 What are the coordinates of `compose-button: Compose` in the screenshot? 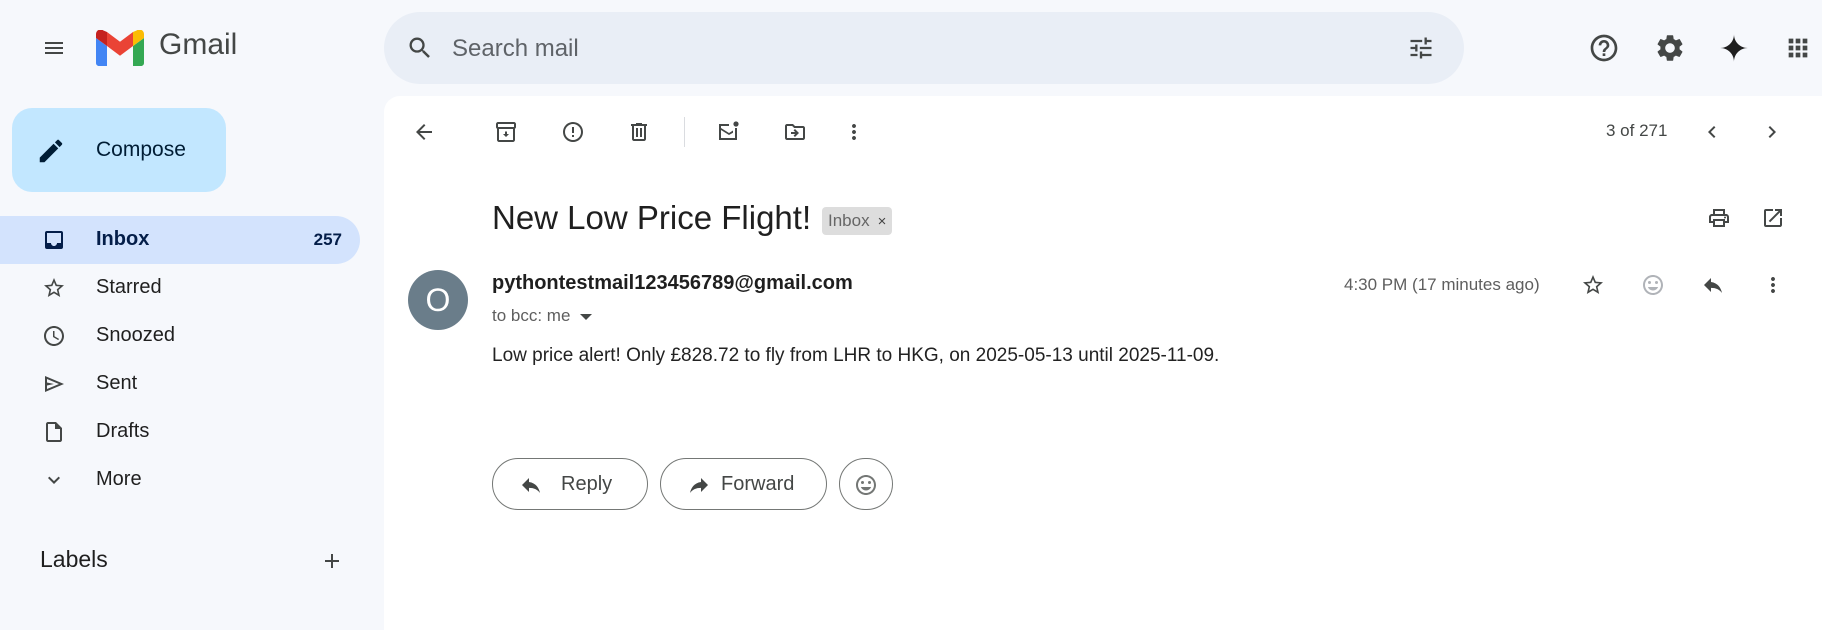 It's located at (119, 150).